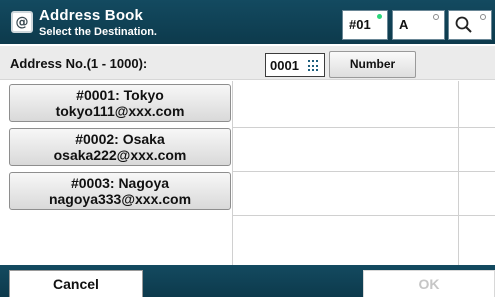 Image resolution: width=495 pixels, height=297 pixels. Describe the element at coordinates (284, 65) in the screenshot. I see `address-number-value: 0001` at that location.